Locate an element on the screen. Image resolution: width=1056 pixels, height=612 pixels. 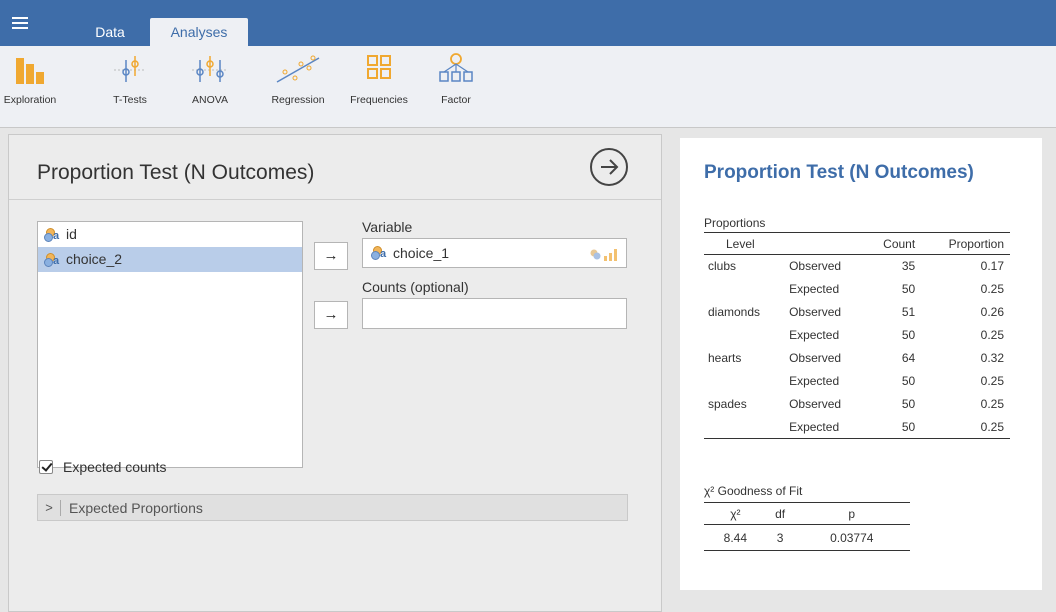
proportion-cell: 0.26 is located at coordinates (992, 312).